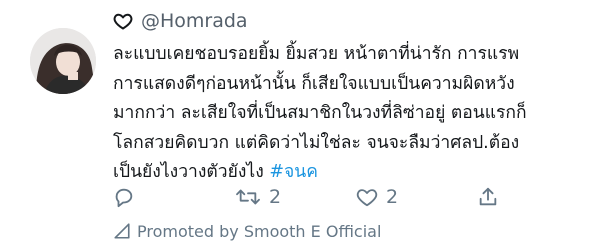  Describe the element at coordinates (248, 197) in the screenshot. I see `retweet-icon` at that location.